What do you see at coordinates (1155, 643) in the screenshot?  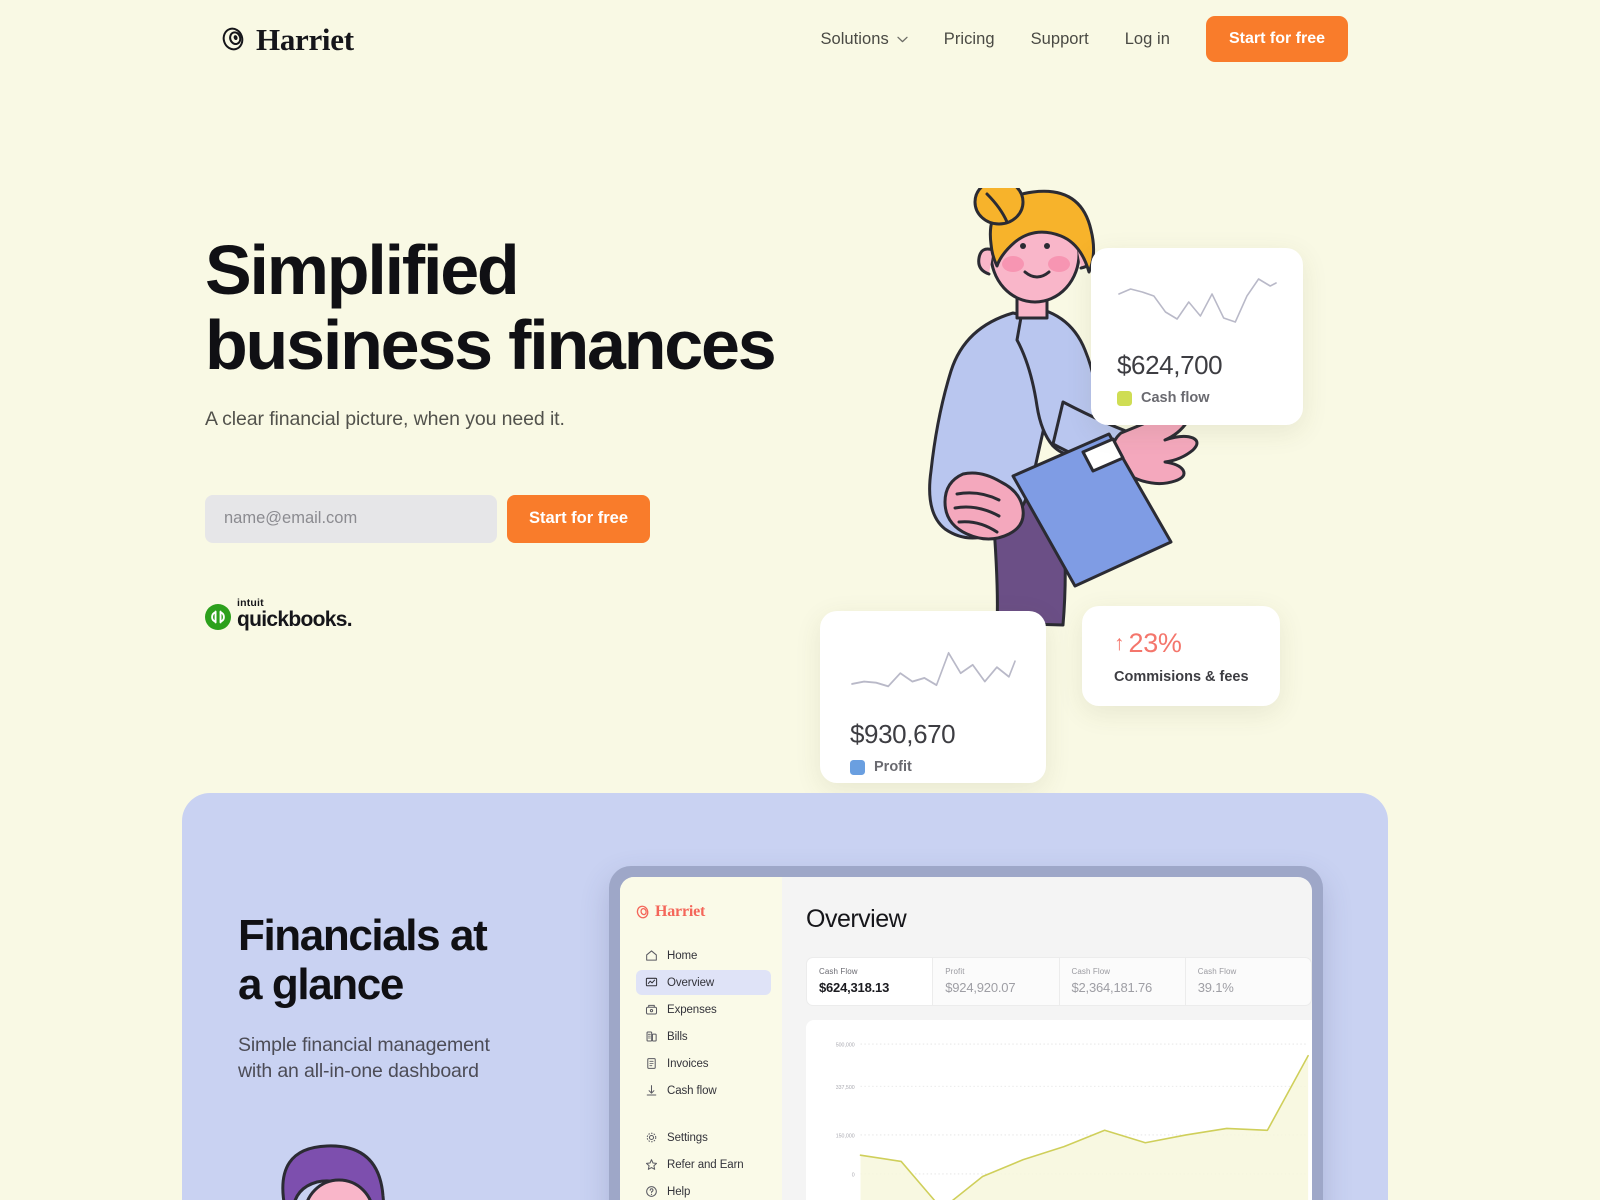 I see `commissions-value: 23%` at bounding box center [1155, 643].